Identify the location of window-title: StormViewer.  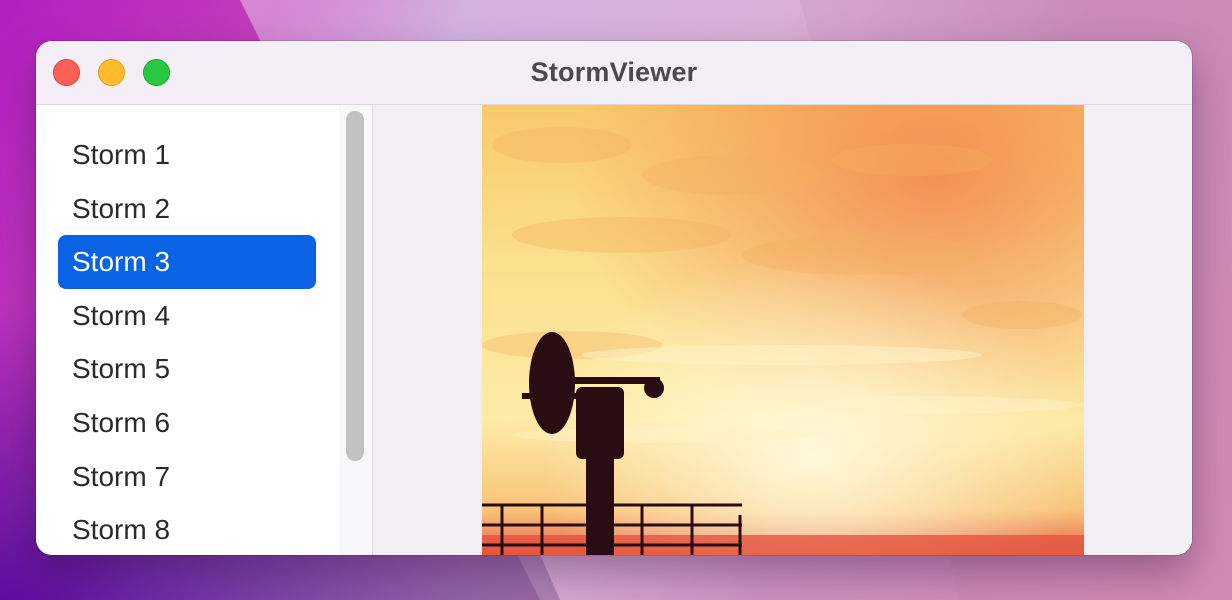
(614, 72).